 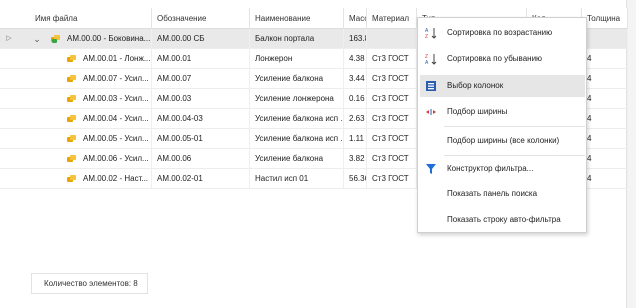 I want to click on menu-item-sort-descending: Z A Сортировка по убыванию, so click(x=502, y=59).